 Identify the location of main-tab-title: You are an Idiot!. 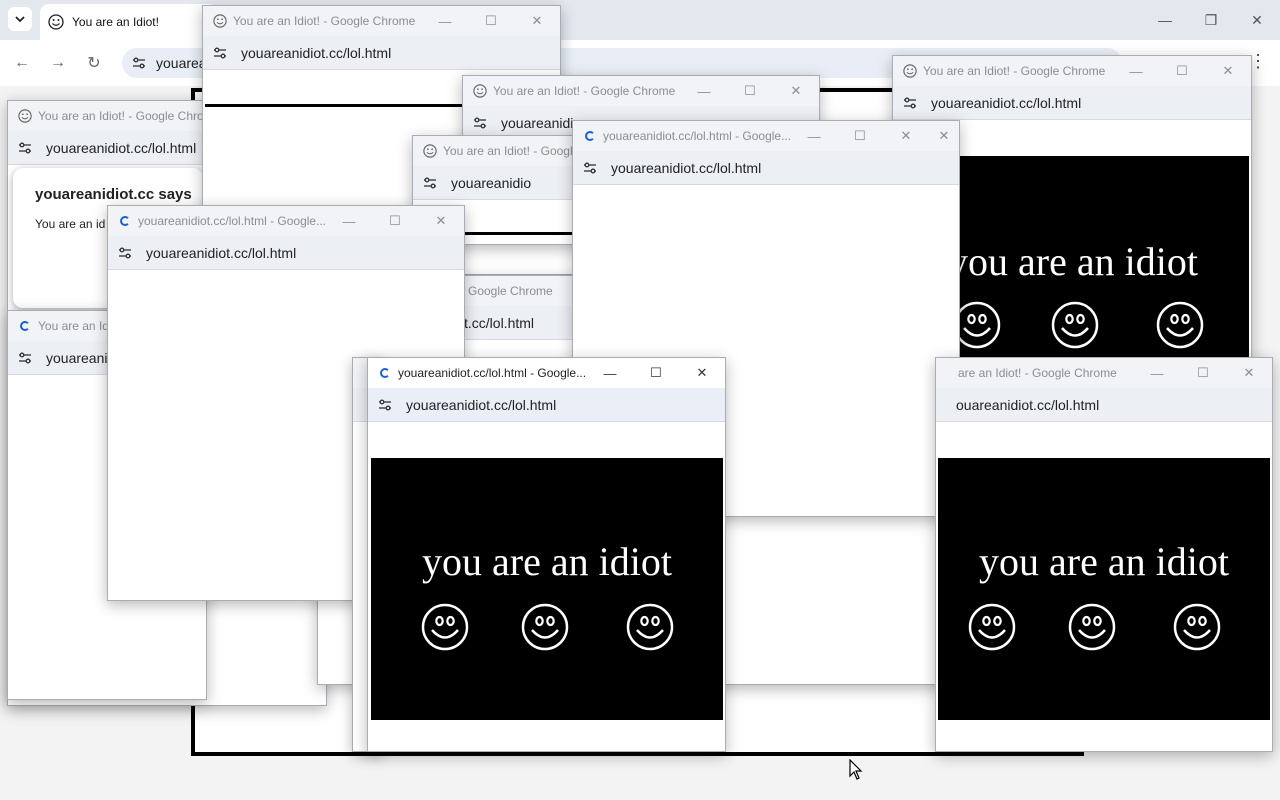
(115, 22).